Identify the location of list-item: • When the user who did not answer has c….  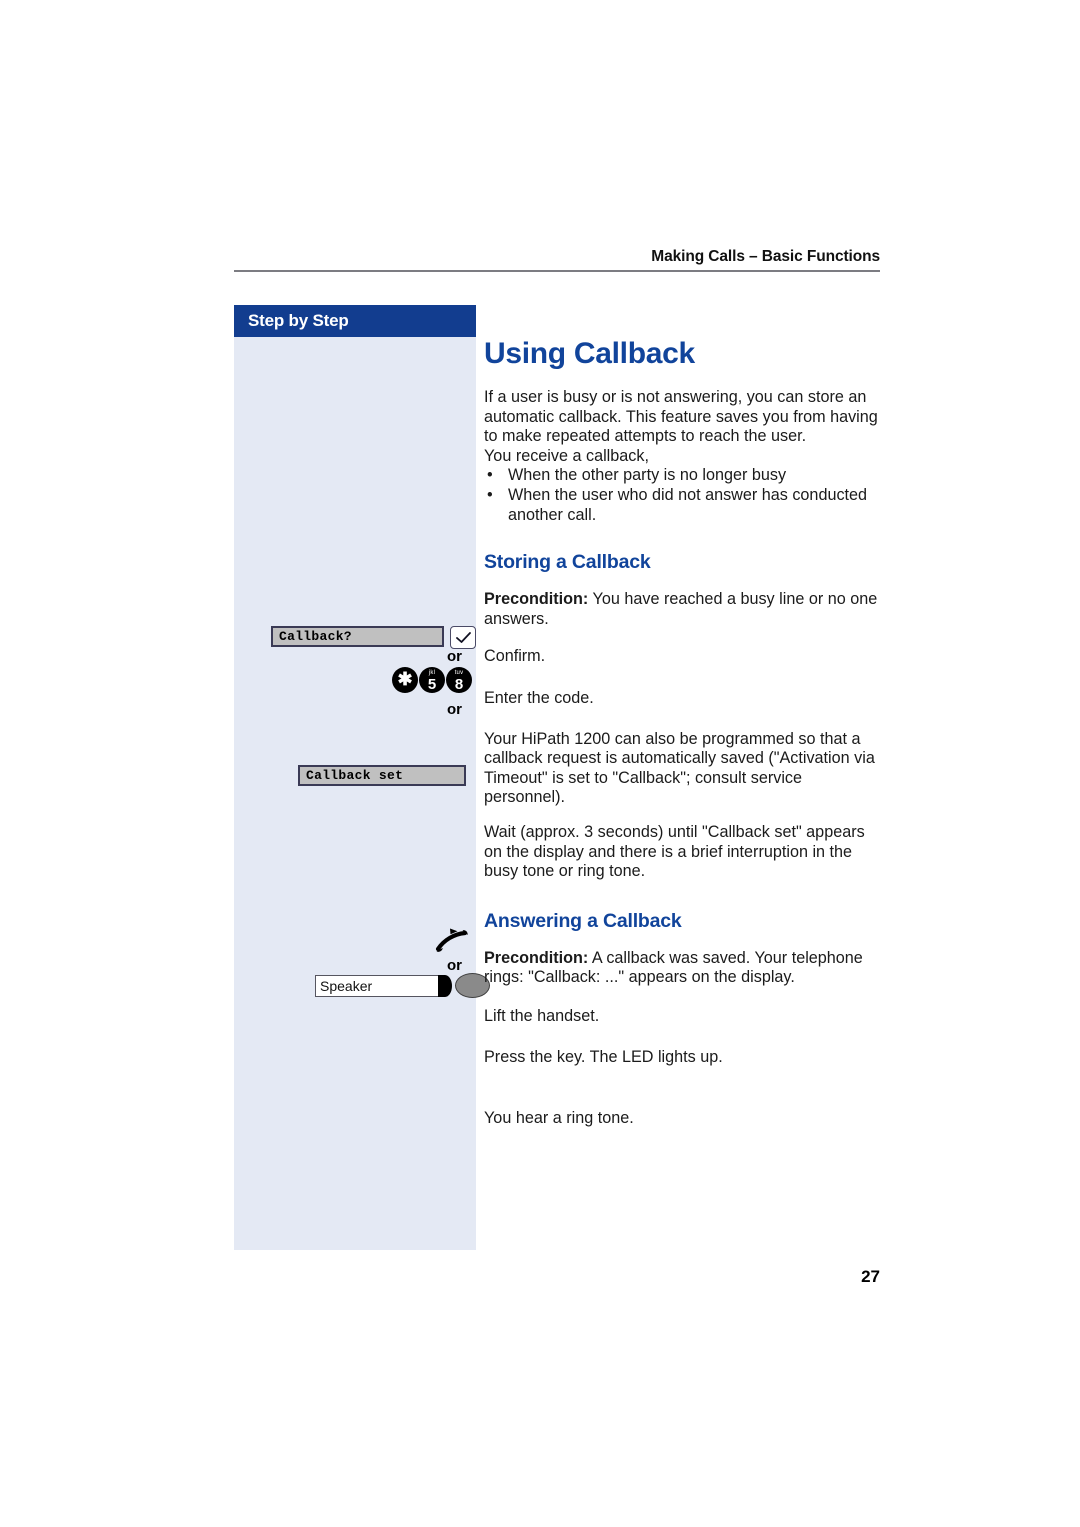
(684, 505).